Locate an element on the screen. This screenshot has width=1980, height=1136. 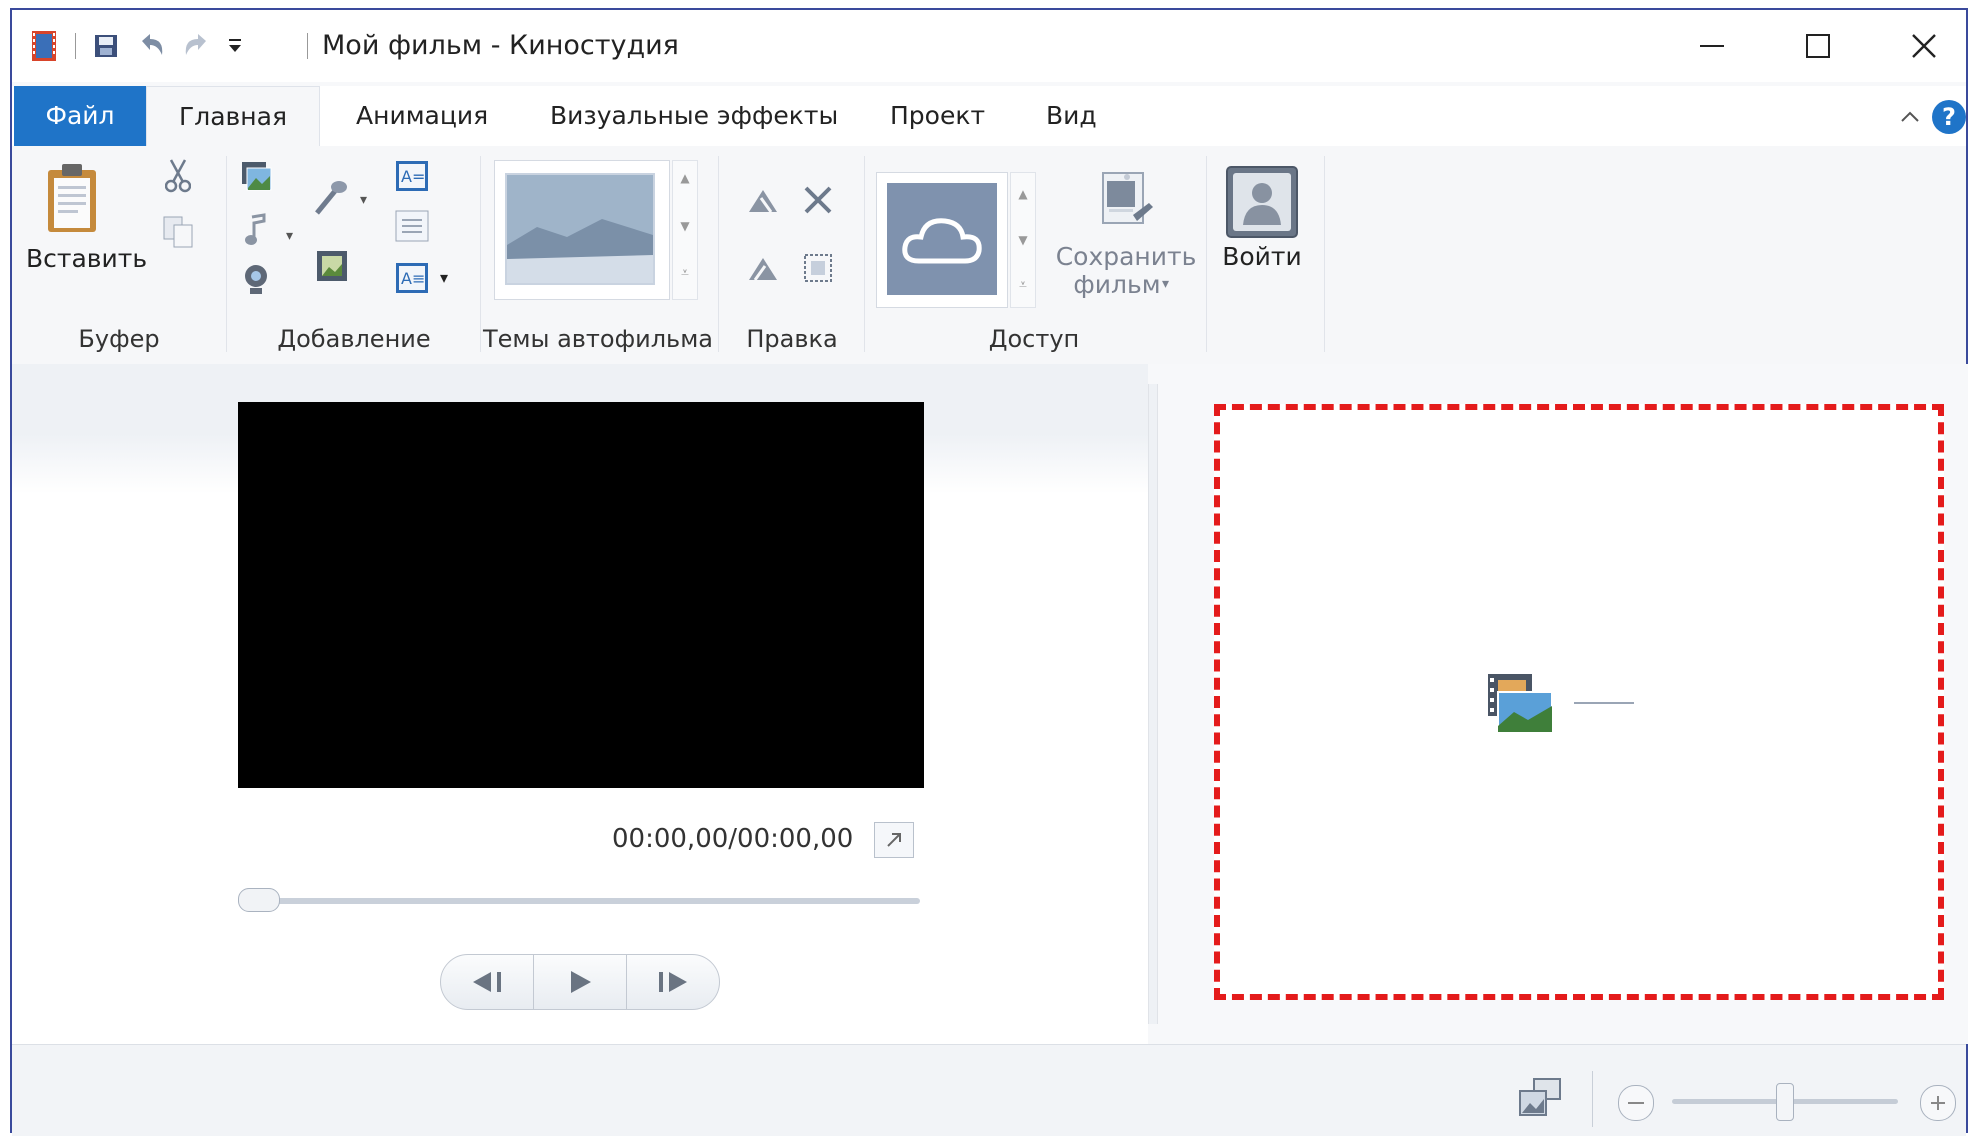
playback-time: 00:00,00/00:00,00 is located at coordinates (733, 839).